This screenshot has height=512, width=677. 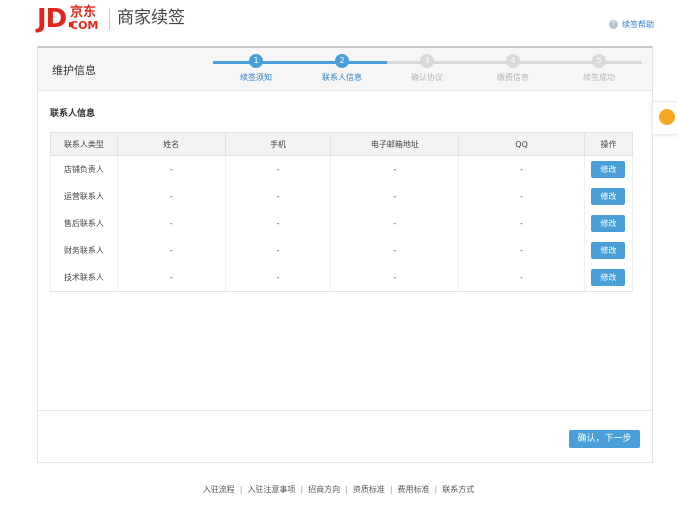 I want to click on step-label: 续签须知, so click(x=256, y=77).